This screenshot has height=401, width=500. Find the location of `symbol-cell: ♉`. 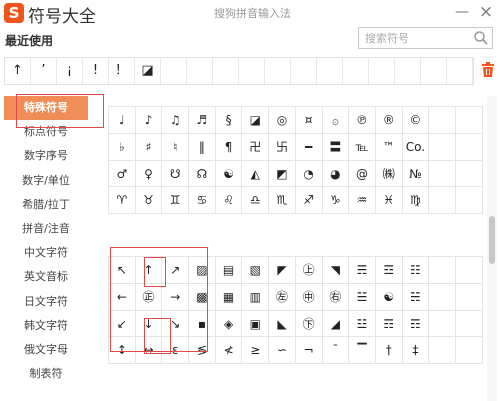

symbol-cell: ♉ is located at coordinates (149, 201).